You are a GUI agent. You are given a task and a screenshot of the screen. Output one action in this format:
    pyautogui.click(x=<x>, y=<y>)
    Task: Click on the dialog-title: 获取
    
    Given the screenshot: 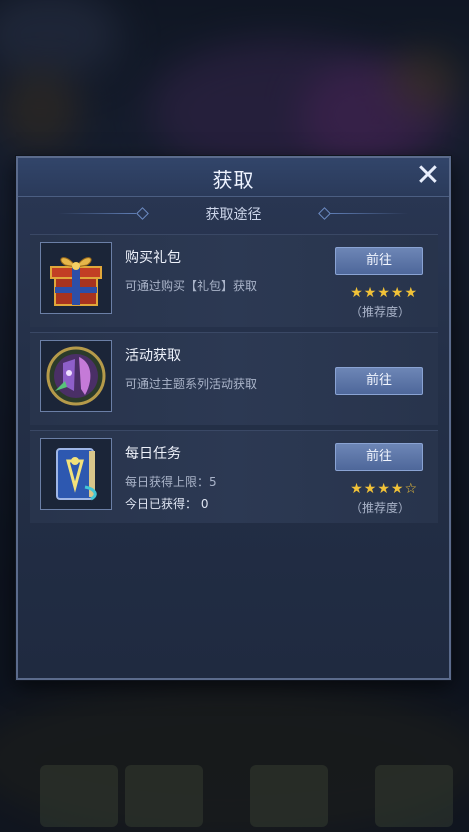 What is the action you would take?
    pyautogui.click(x=233, y=180)
    